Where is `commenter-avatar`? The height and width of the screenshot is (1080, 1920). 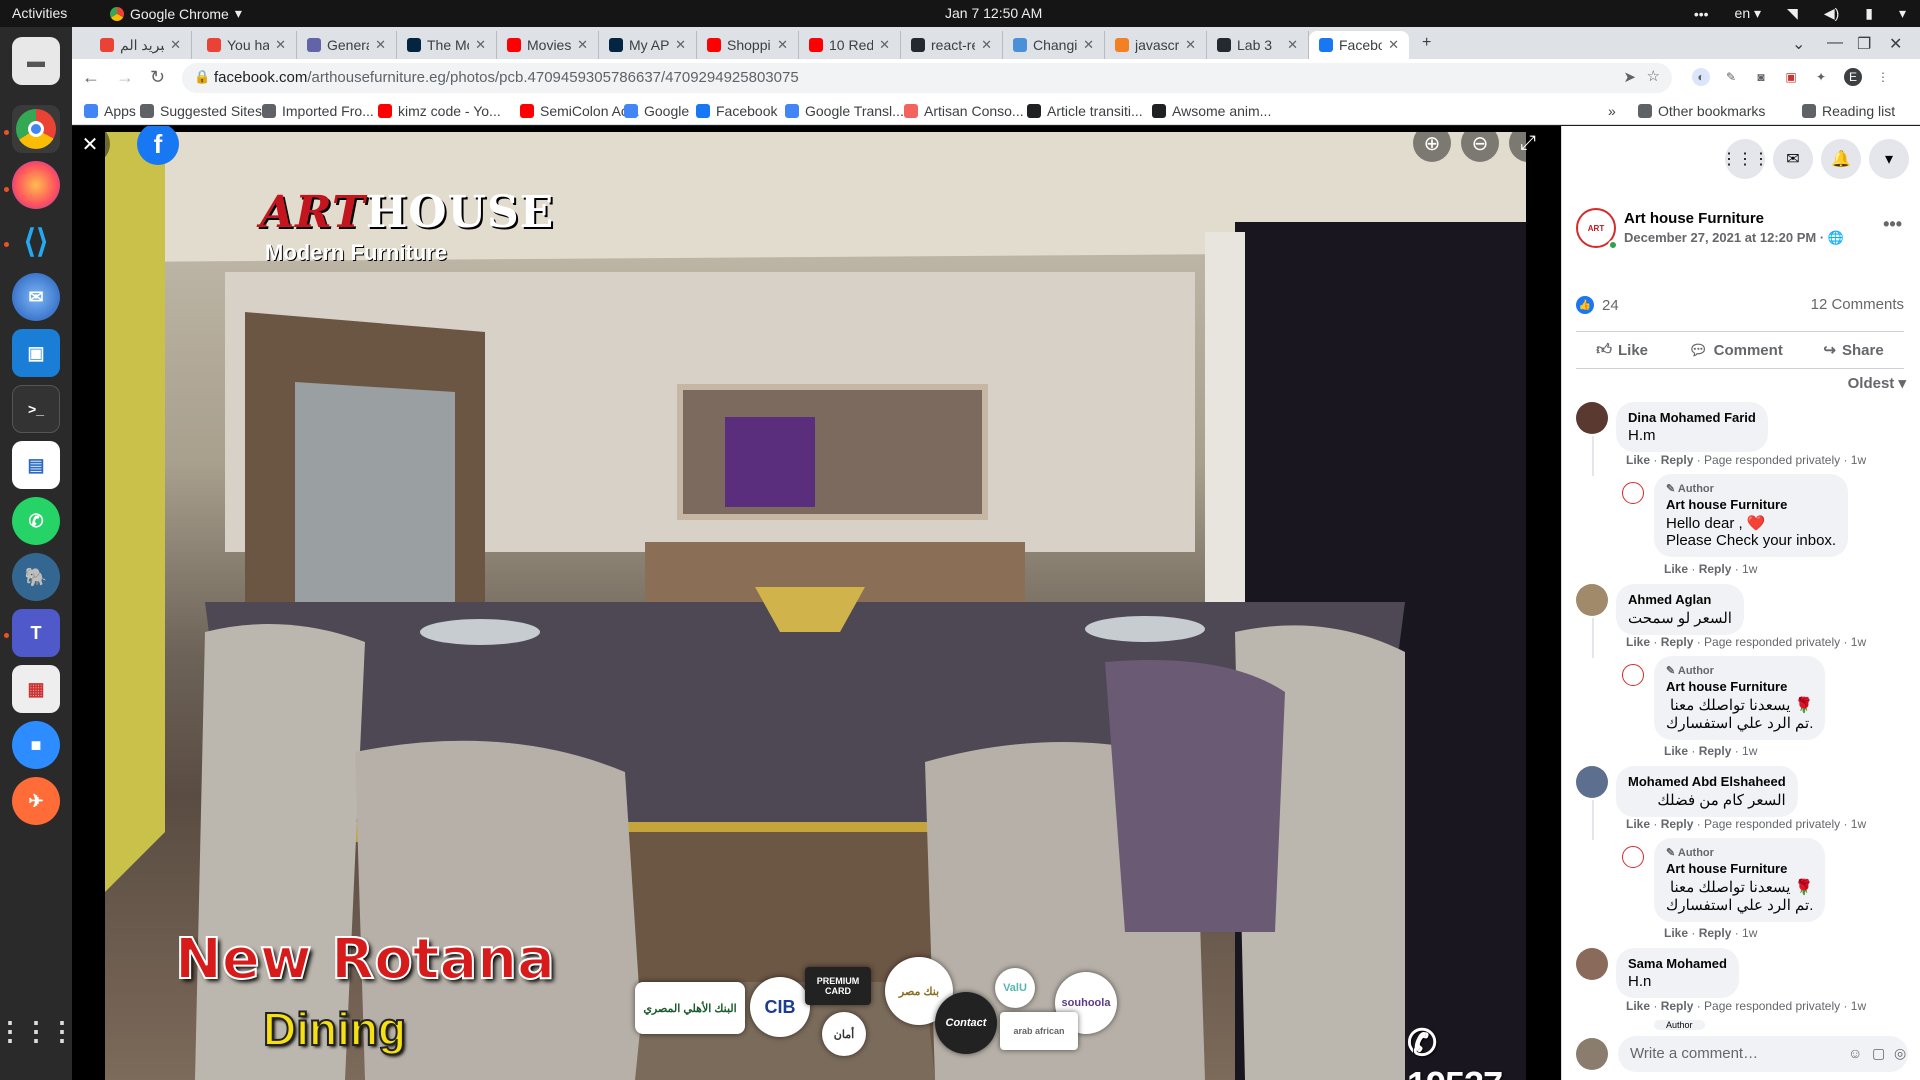 commenter-avatar is located at coordinates (1592, 964).